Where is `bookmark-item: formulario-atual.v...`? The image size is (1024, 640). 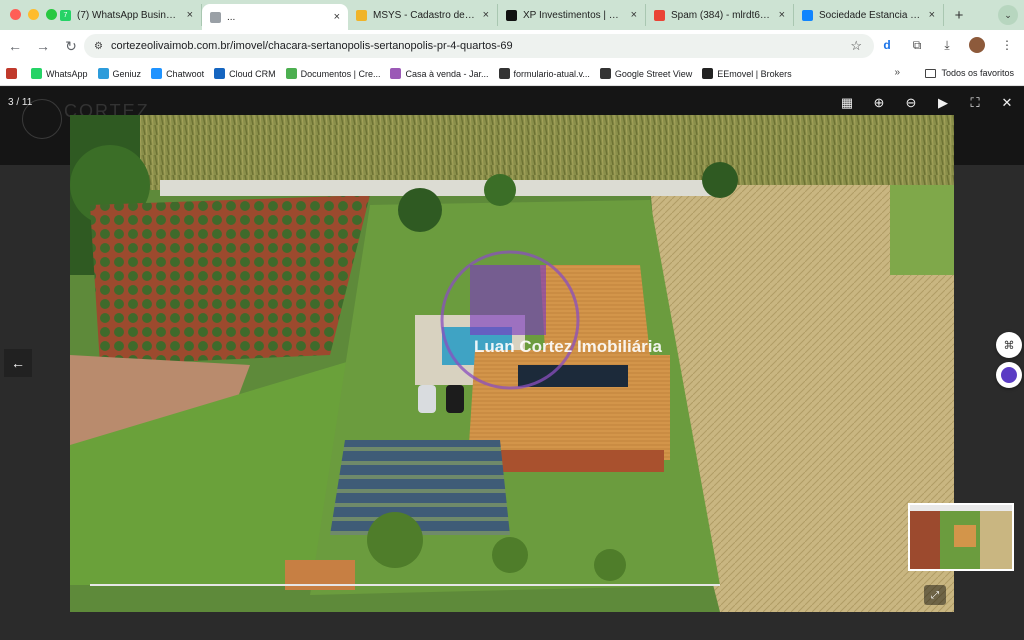 bookmark-item: formulario-atual.v... is located at coordinates (544, 73).